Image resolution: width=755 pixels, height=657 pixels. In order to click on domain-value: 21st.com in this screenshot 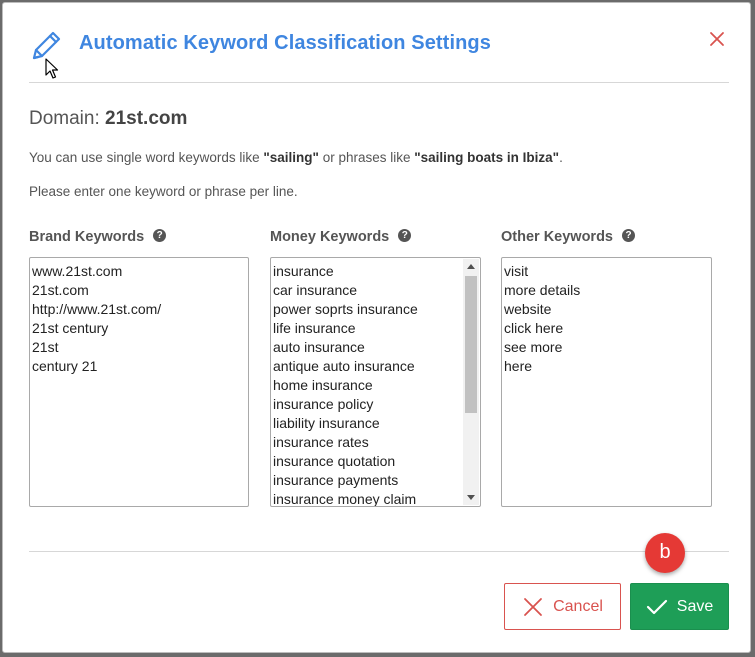, I will do `click(146, 118)`.